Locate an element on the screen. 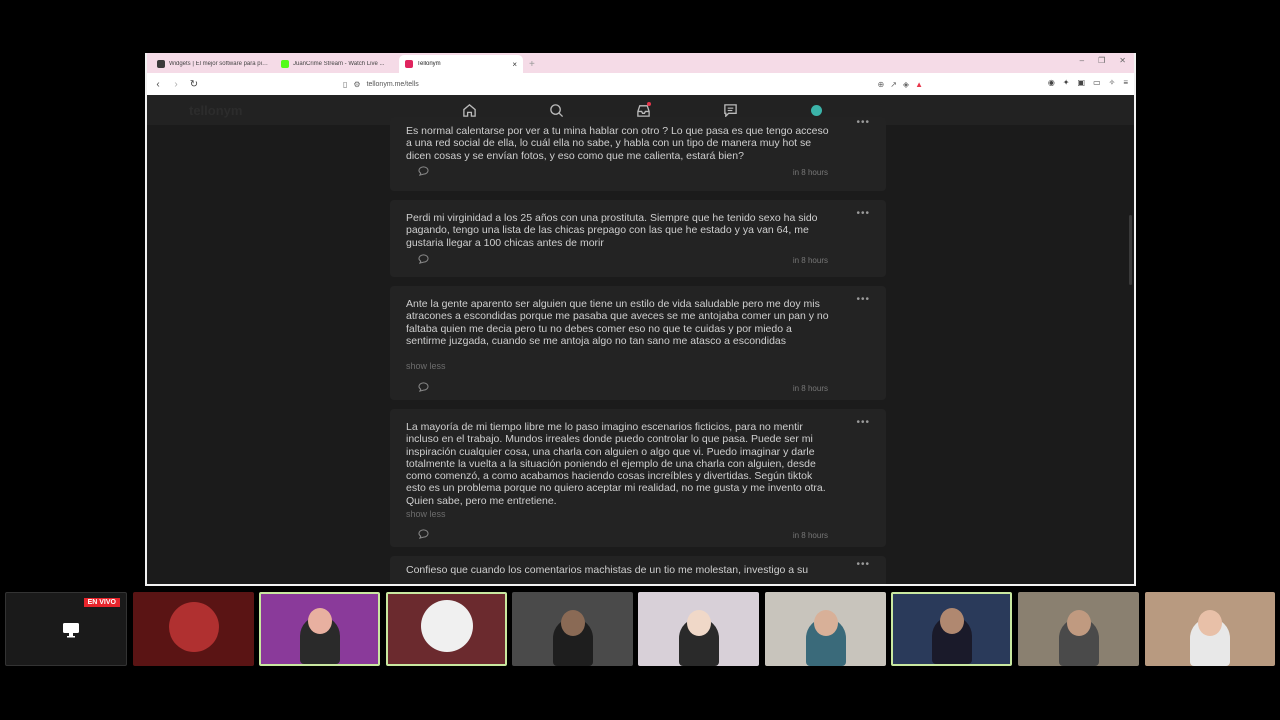  kick-favicon-icon is located at coordinates (285, 64).